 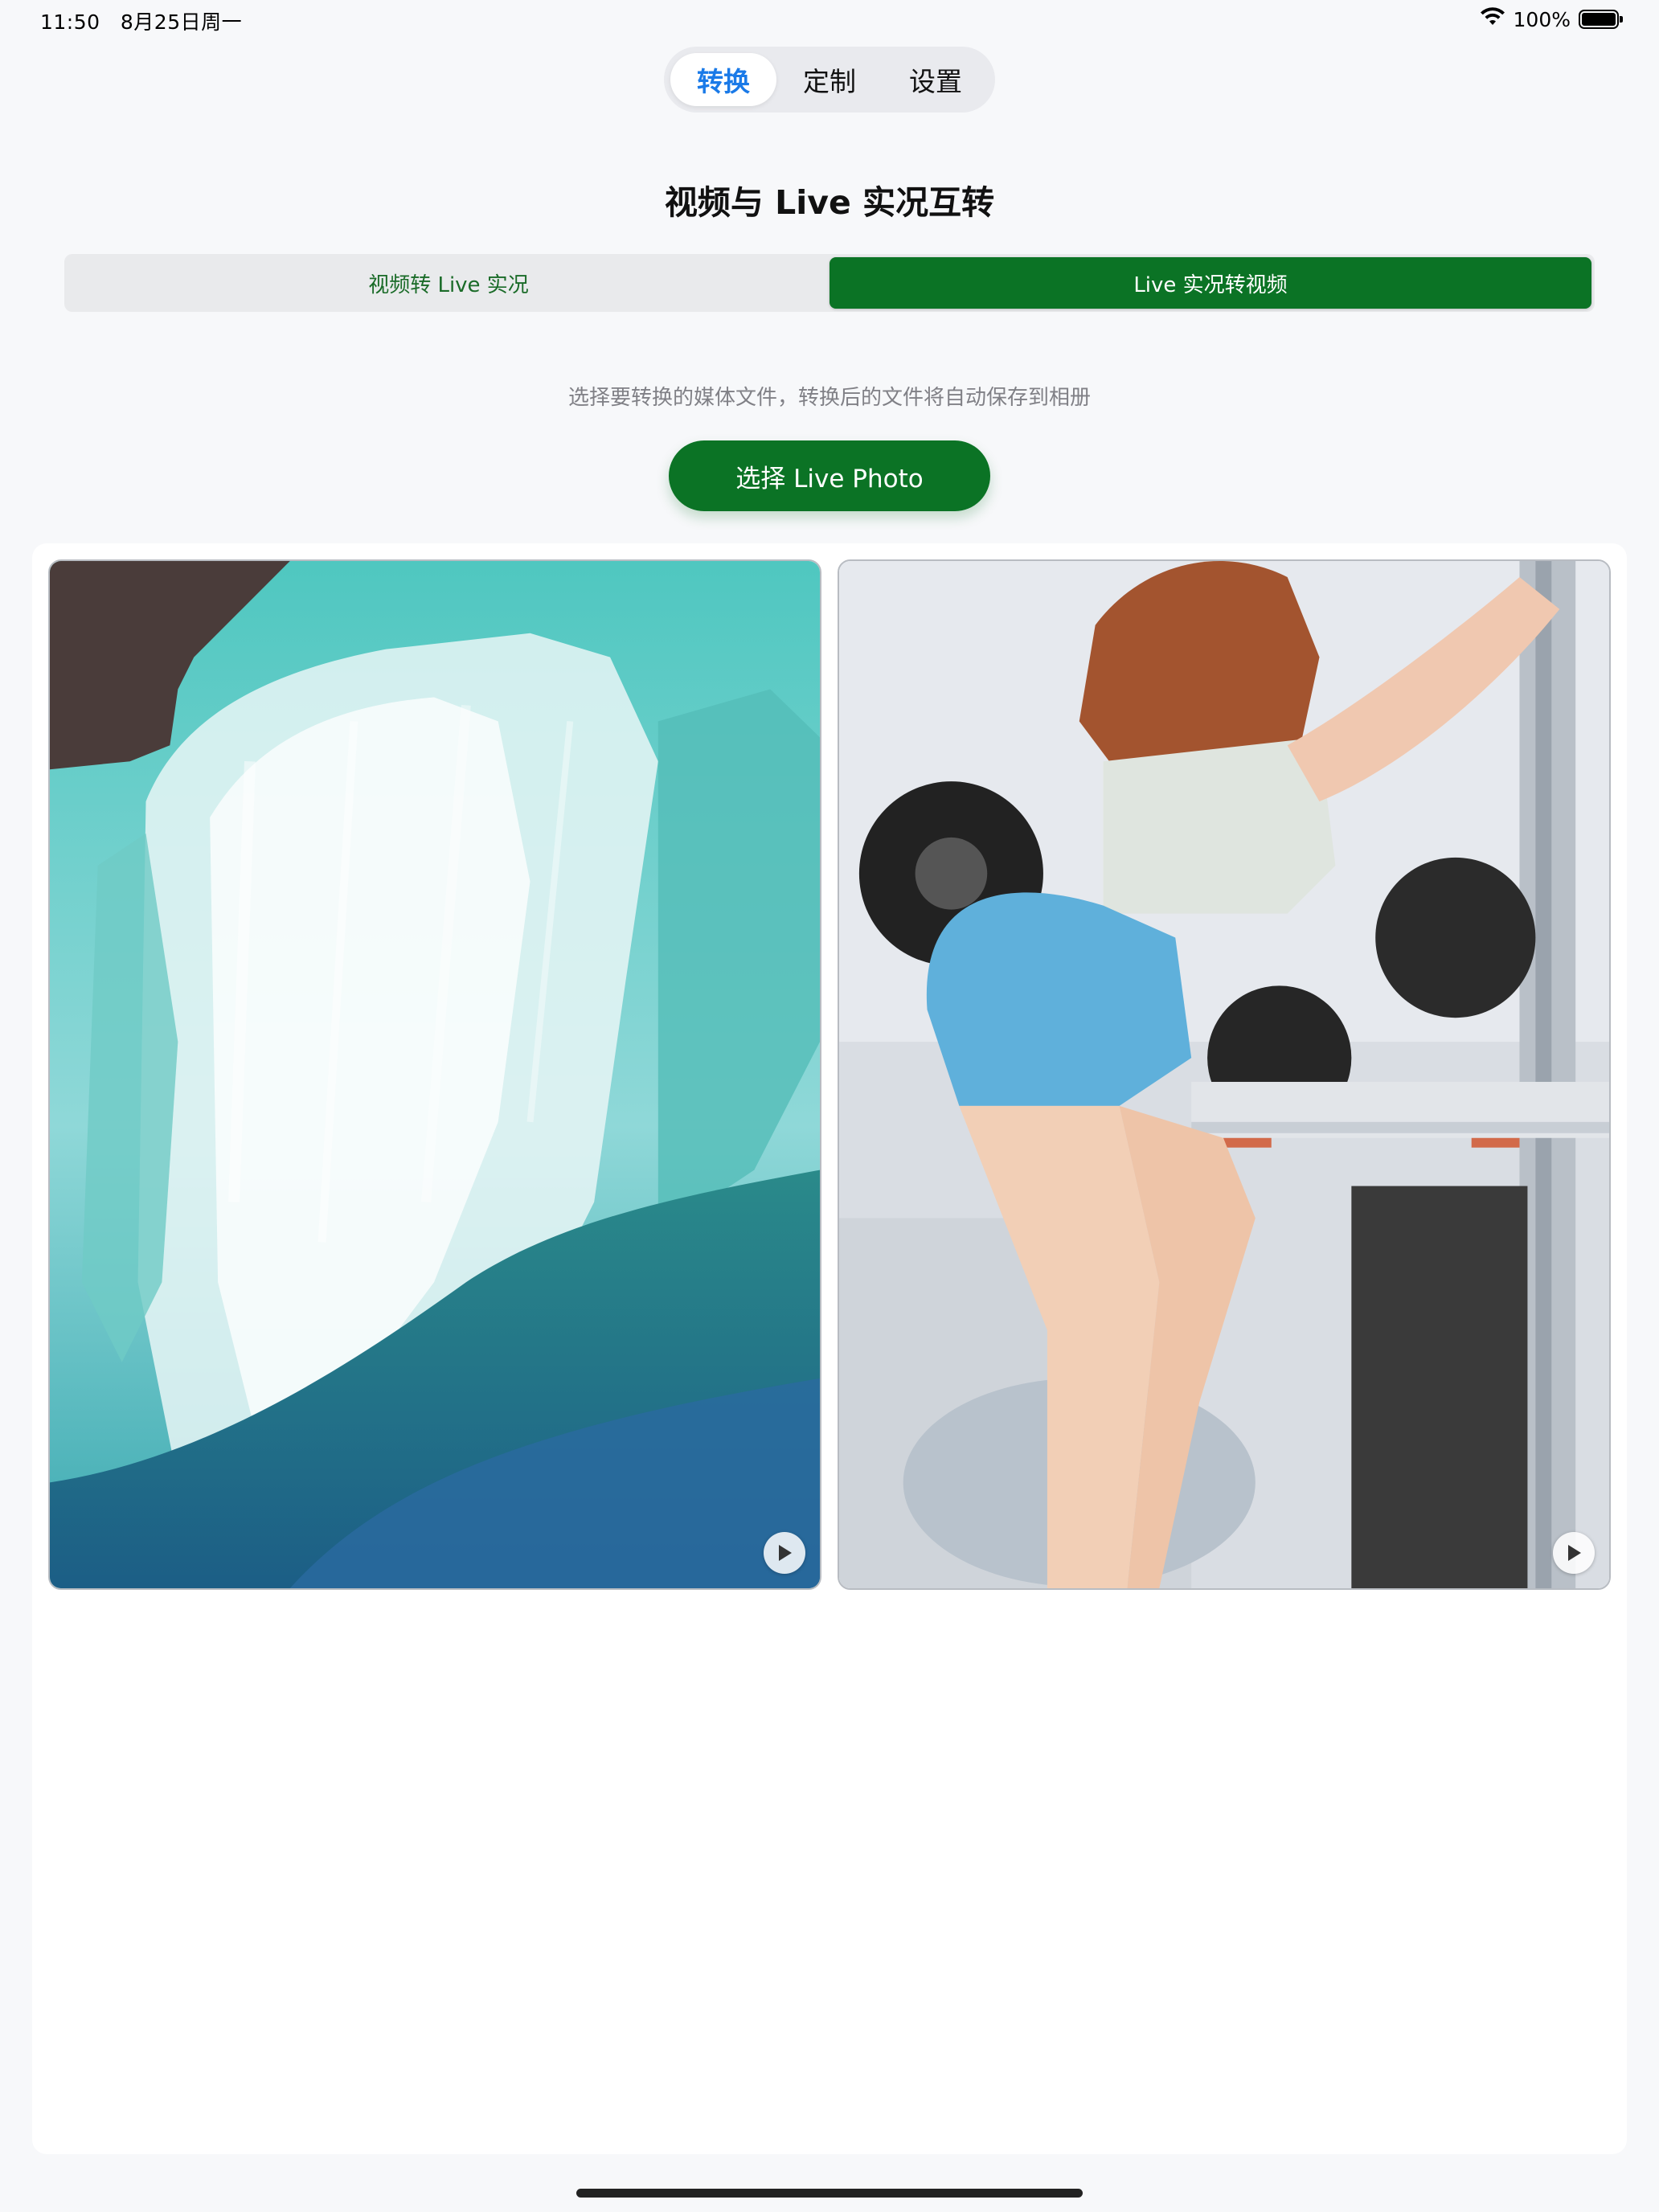 I want to click on main-tab-bar: 转换 定制 设置, so click(x=829, y=80).